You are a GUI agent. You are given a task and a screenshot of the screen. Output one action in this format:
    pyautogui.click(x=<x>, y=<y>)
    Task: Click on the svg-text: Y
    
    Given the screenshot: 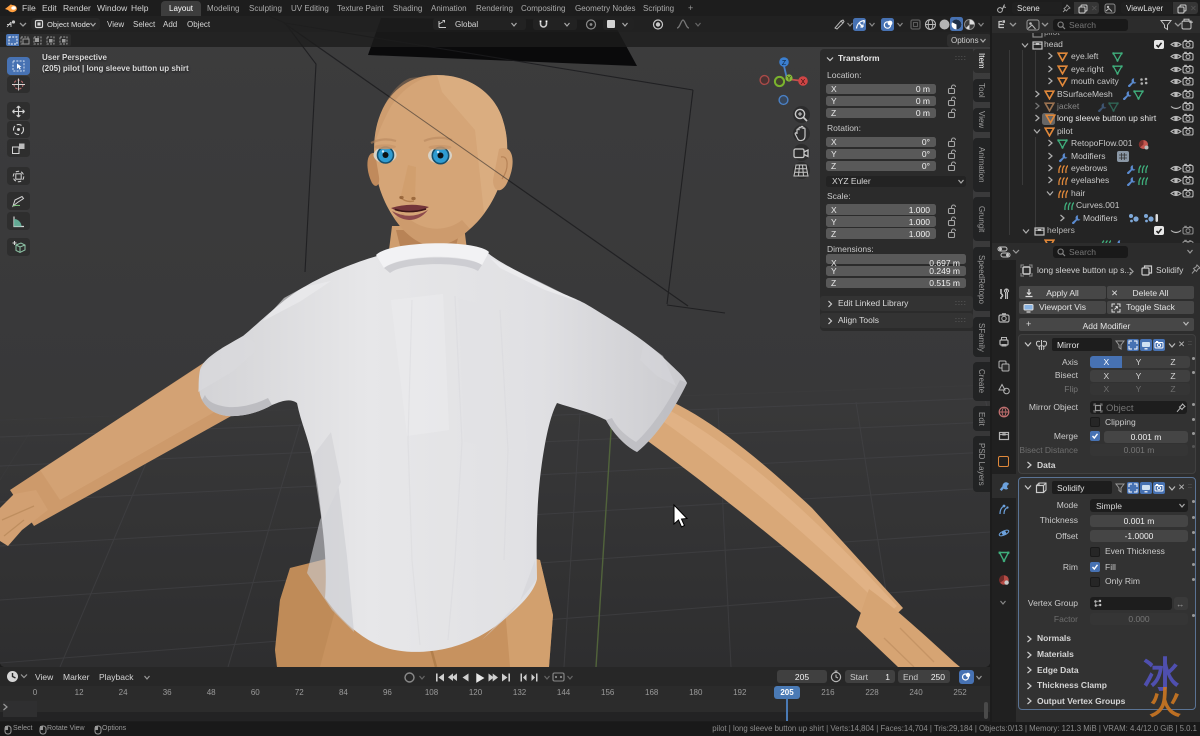 What is the action you would take?
    pyautogui.click(x=789, y=80)
    